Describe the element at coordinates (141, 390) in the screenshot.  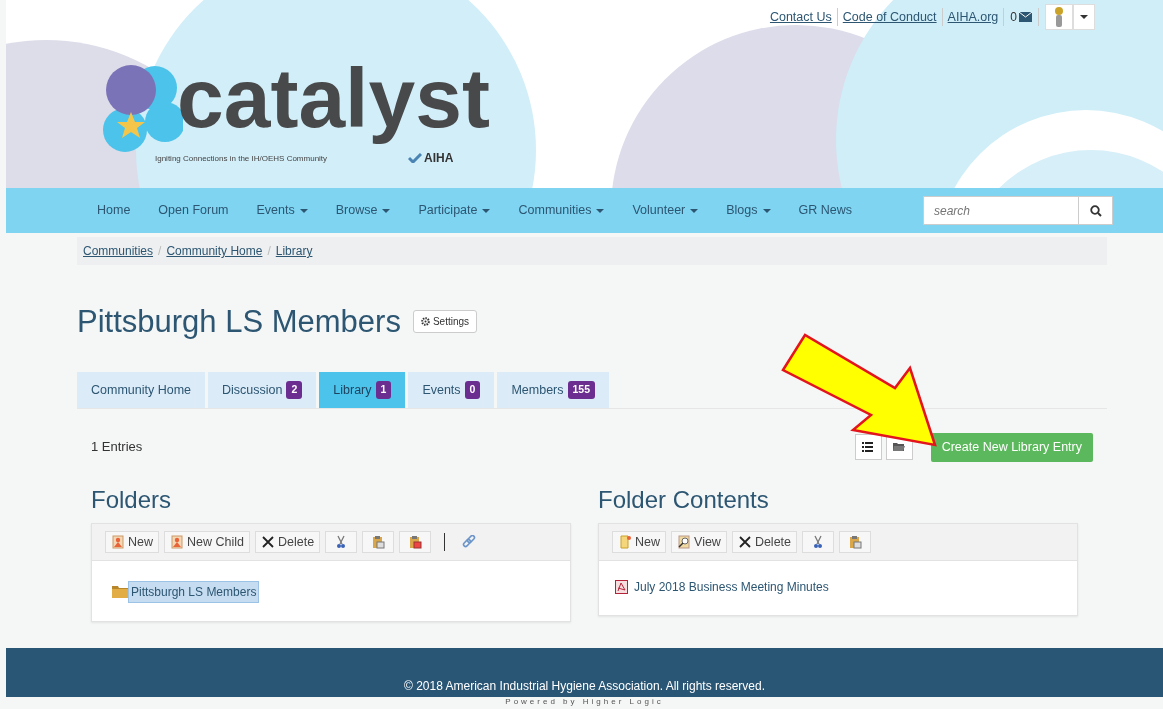
I see `tab: Community Home` at that location.